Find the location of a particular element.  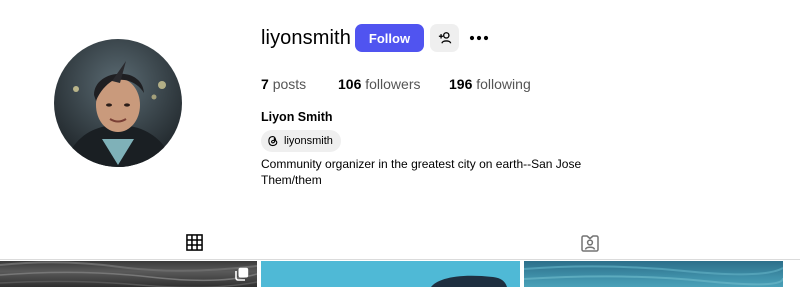

tab-posts is located at coordinates (194, 243).